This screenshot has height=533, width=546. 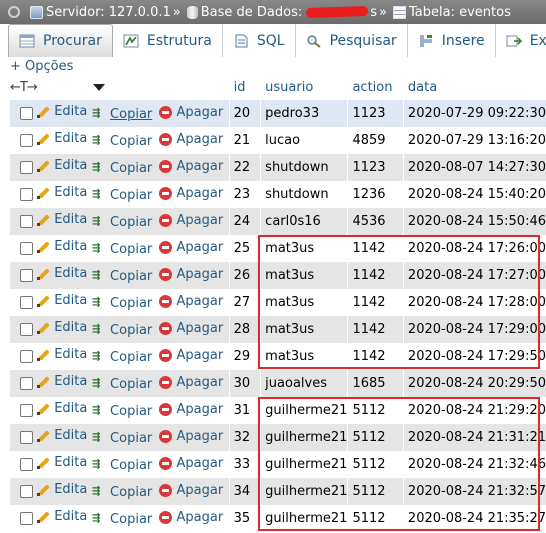 I want to click on column-header-usuario: usuario, so click(x=304, y=87).